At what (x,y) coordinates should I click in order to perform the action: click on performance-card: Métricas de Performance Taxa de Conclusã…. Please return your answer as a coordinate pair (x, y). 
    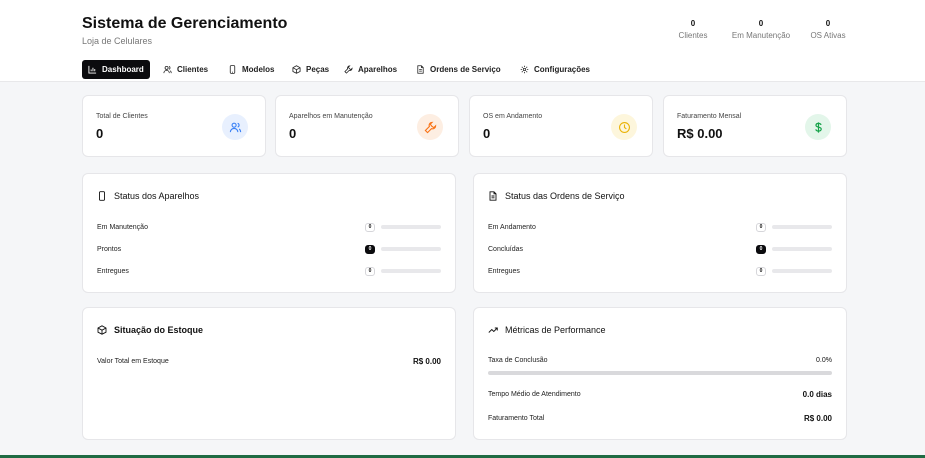
    Looking at the image, I should click on (660, 373).